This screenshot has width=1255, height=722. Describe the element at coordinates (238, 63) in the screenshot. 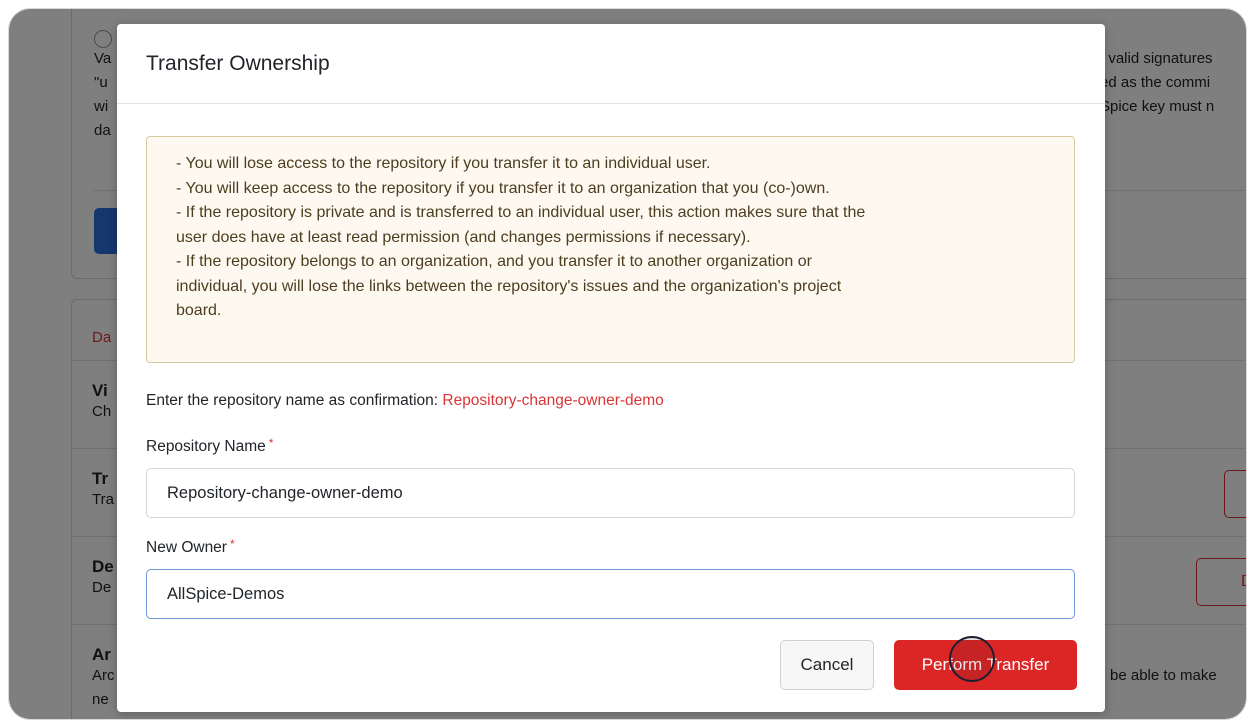

I see `modal-title: Transfer Ownership` at that location.